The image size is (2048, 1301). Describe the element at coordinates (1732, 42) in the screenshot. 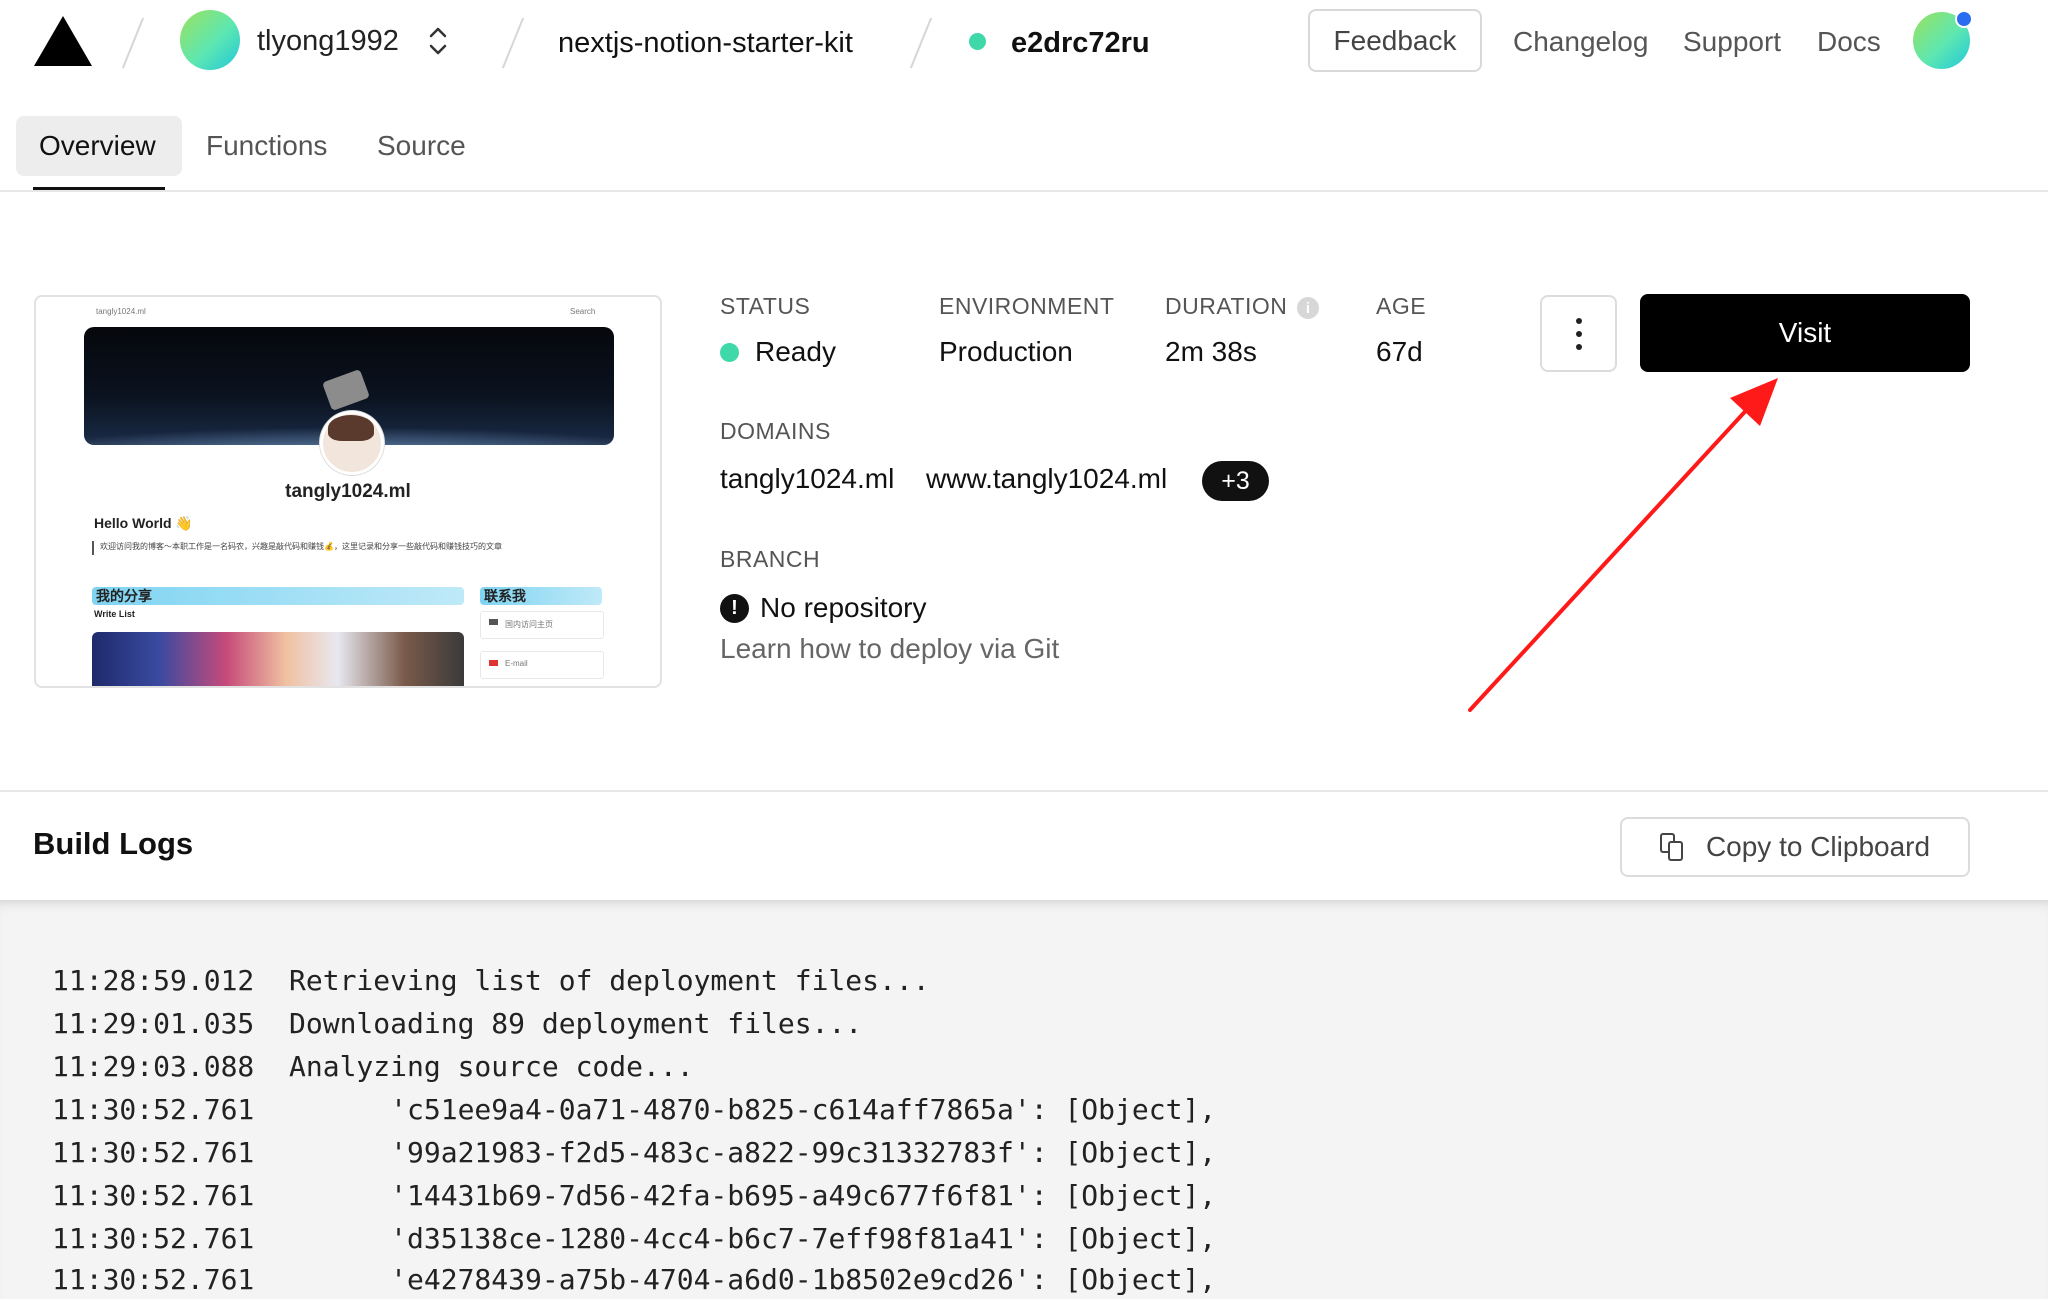

I see `support-link: Support` at that location.